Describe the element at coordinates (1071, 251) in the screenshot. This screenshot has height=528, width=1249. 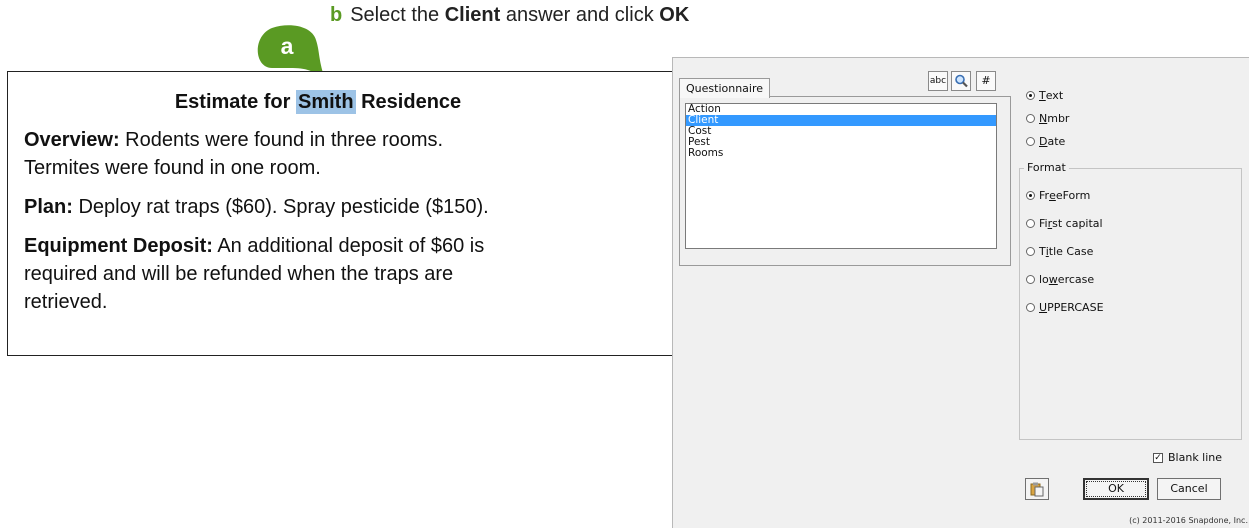
I see `format-radio-label-post: tle Case` at that location.